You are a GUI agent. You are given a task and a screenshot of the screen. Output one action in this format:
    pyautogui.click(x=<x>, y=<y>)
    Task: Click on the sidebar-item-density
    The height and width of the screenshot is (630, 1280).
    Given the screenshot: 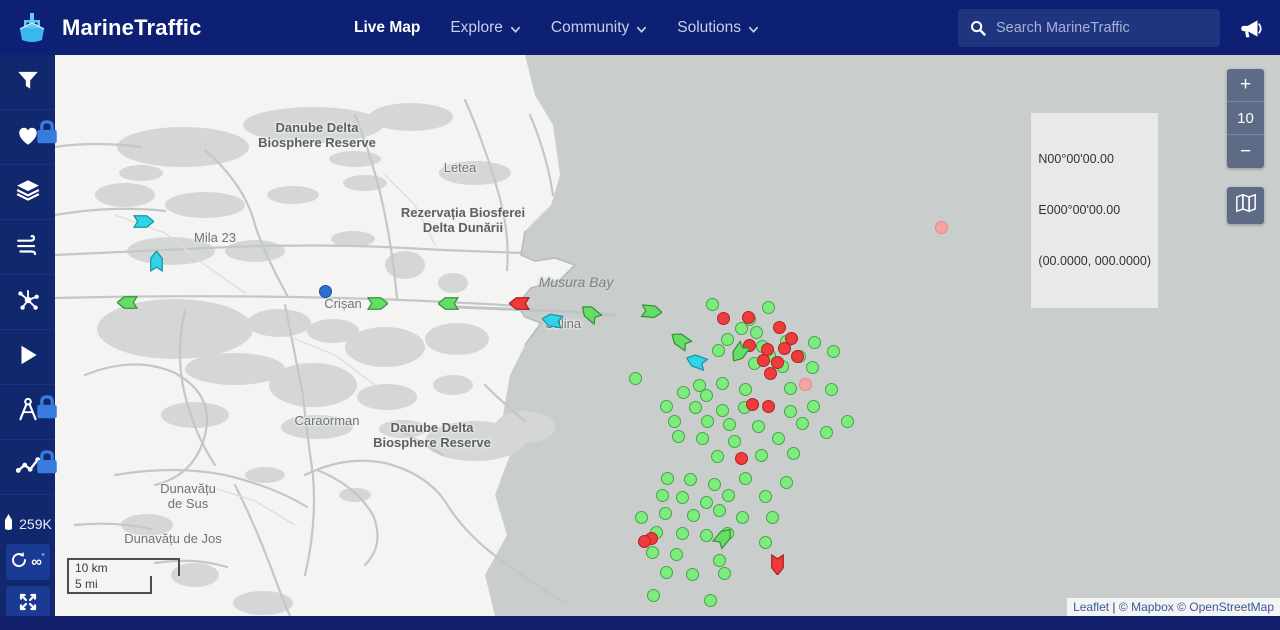 What is the action you would take?
    pyautogui.click(x=27, y=302)
    